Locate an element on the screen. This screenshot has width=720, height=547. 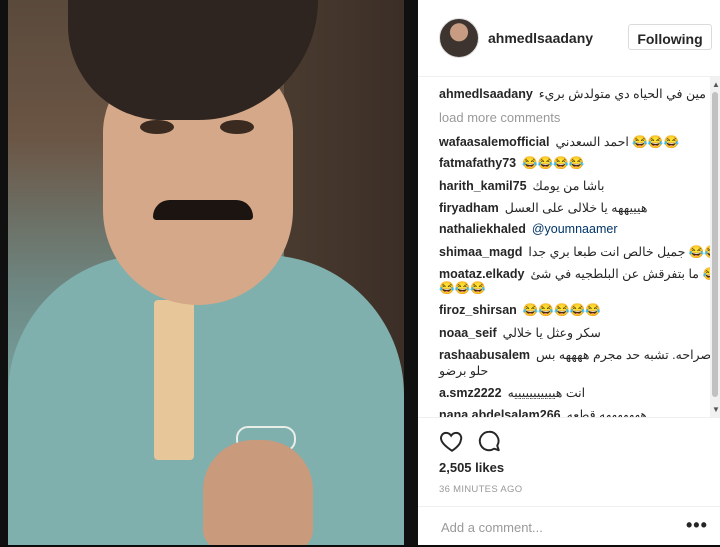
comment-item: noaa_seif سكر وعثل يا خلالي is located at coordinates (520, 332).